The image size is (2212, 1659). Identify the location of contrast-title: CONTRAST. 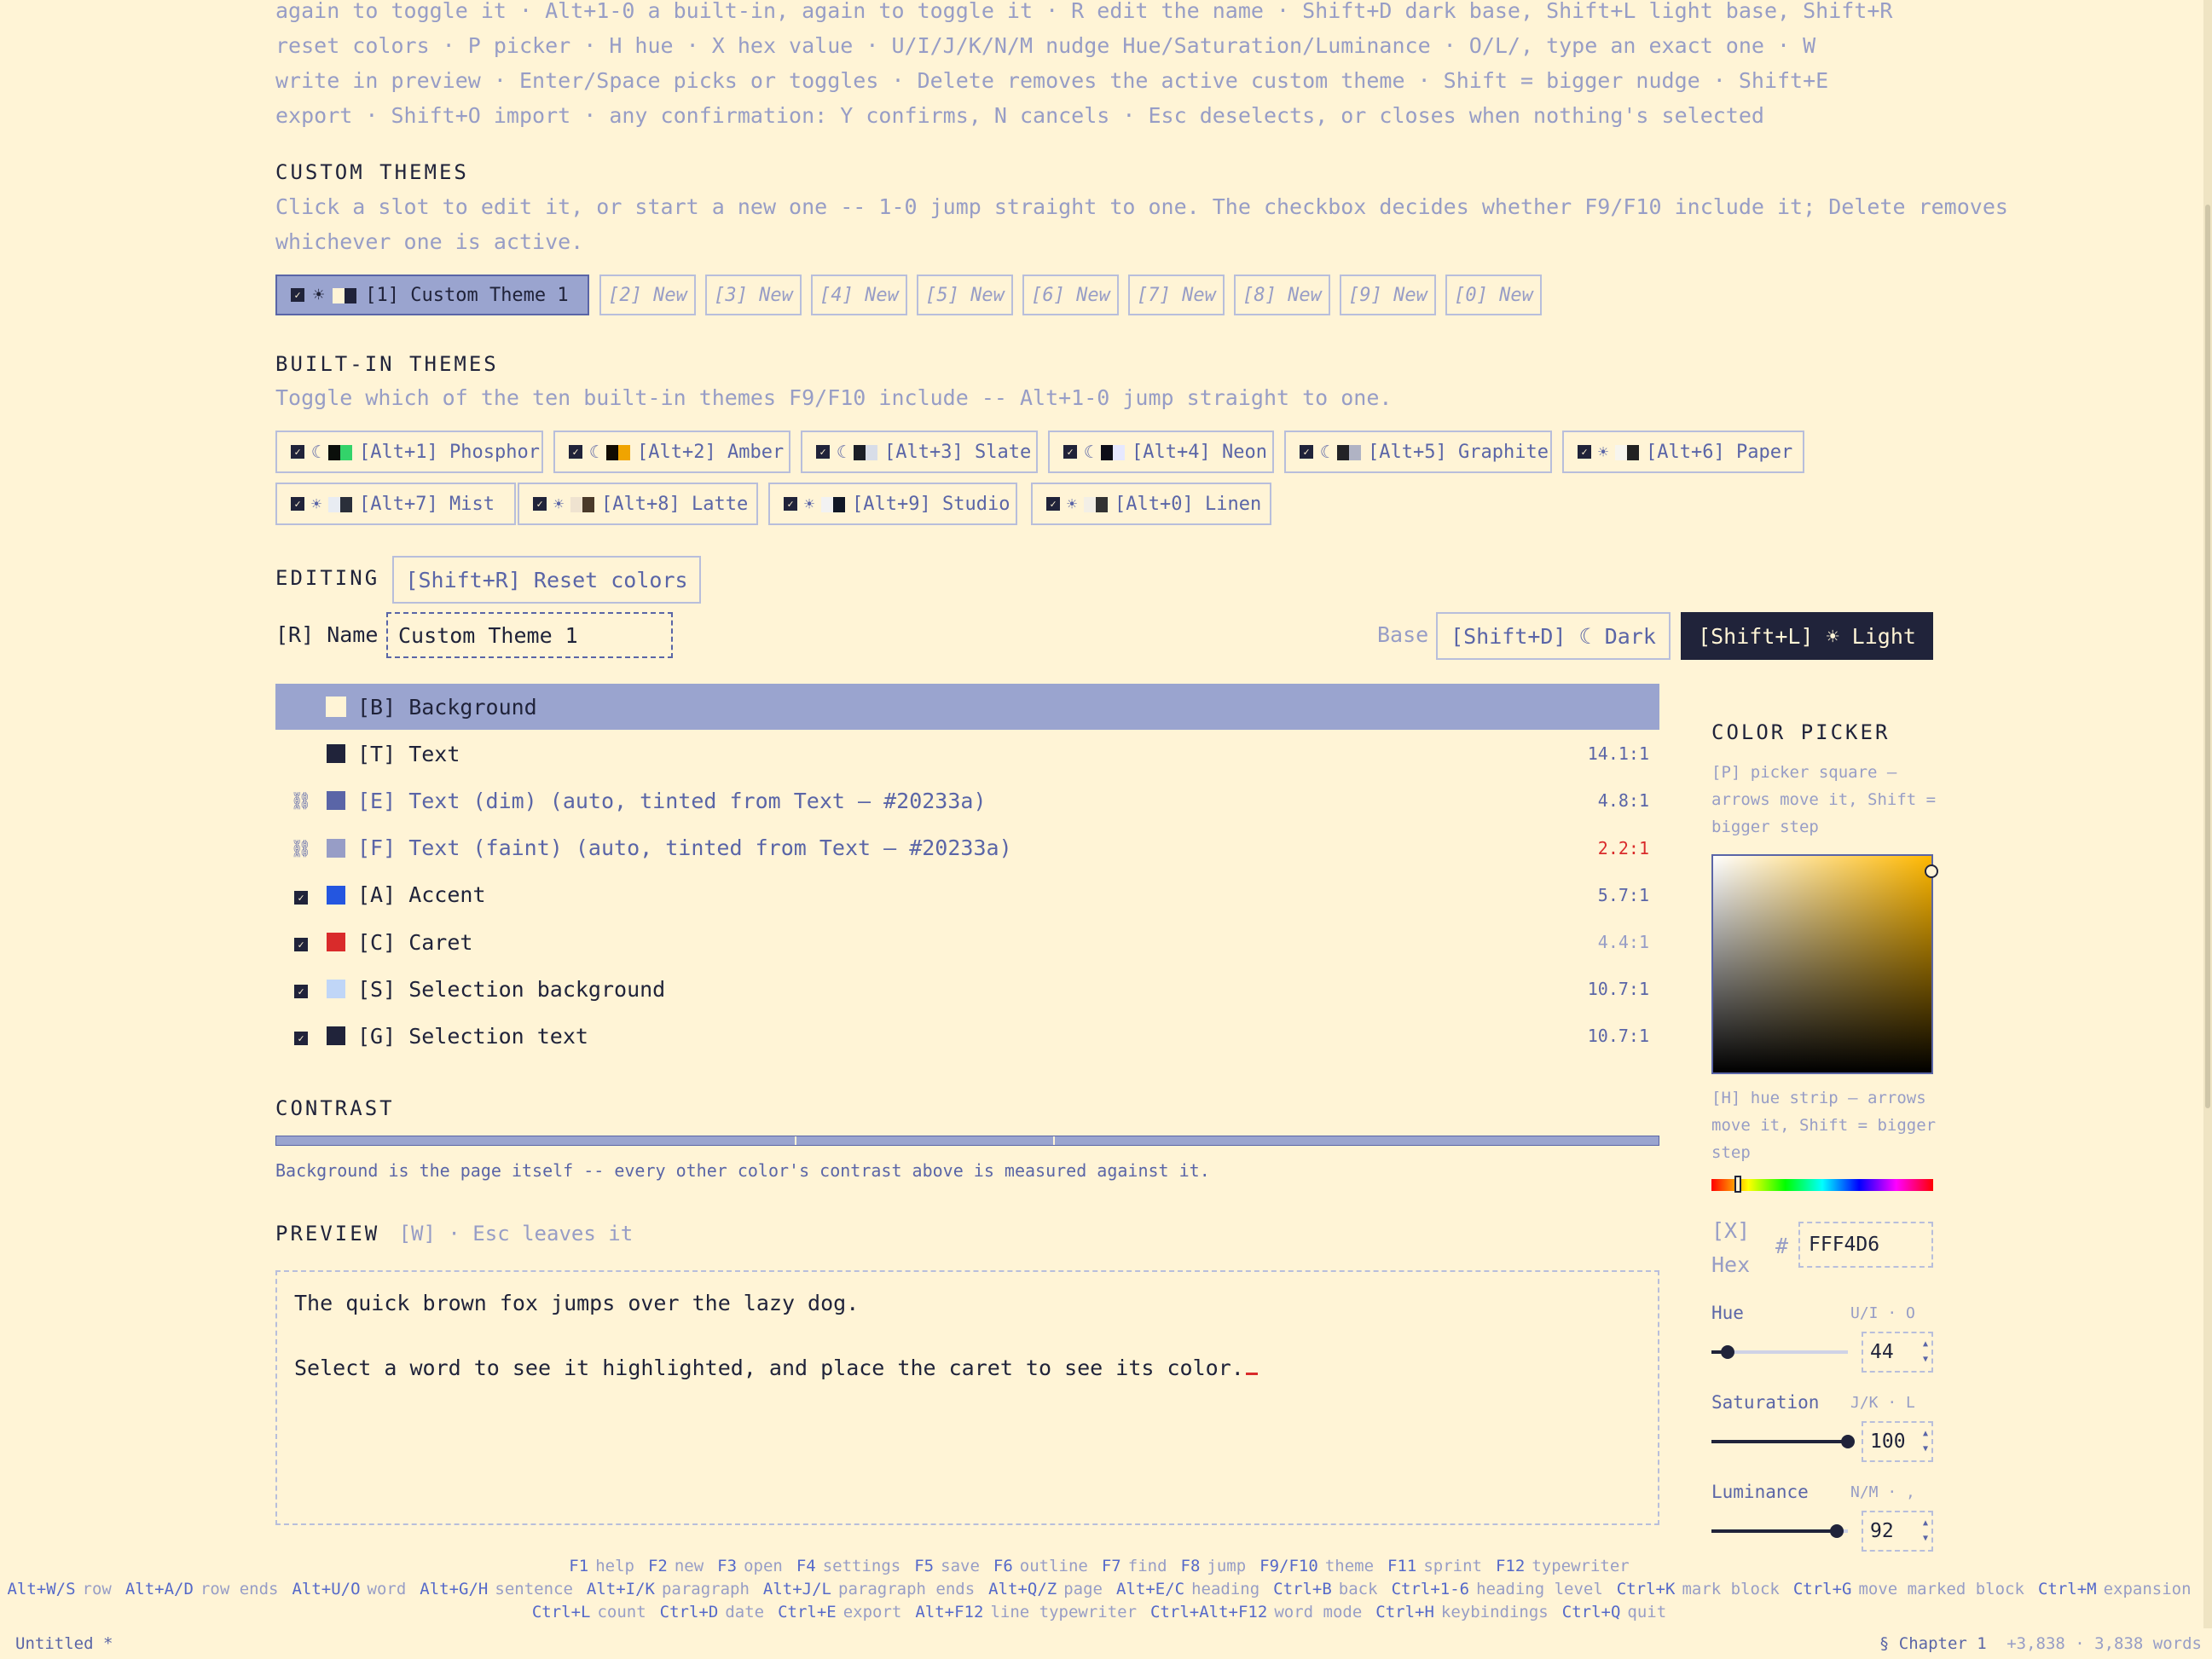
(335, 1108).